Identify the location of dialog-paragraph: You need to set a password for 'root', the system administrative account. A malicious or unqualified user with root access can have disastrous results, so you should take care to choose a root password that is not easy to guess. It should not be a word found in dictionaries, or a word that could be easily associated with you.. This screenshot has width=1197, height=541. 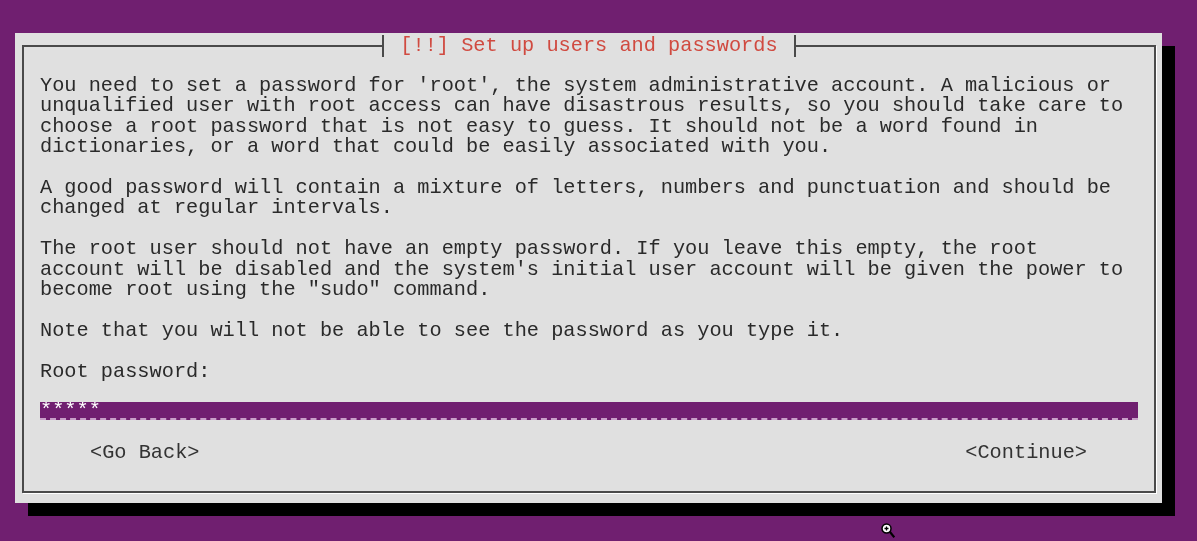
(582, 117).